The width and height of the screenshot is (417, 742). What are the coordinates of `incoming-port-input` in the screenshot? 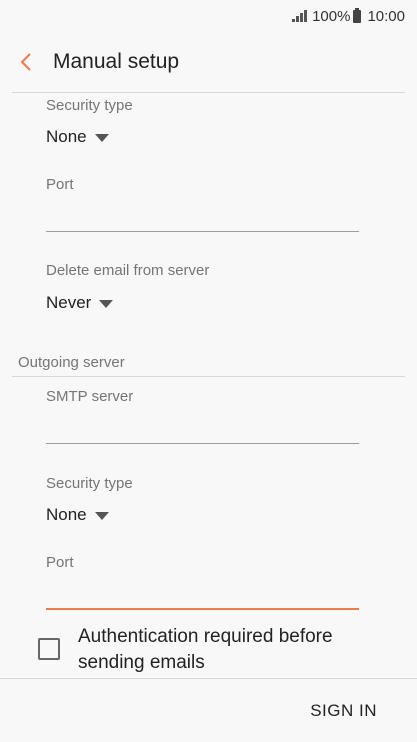 It's located at (202, 217).